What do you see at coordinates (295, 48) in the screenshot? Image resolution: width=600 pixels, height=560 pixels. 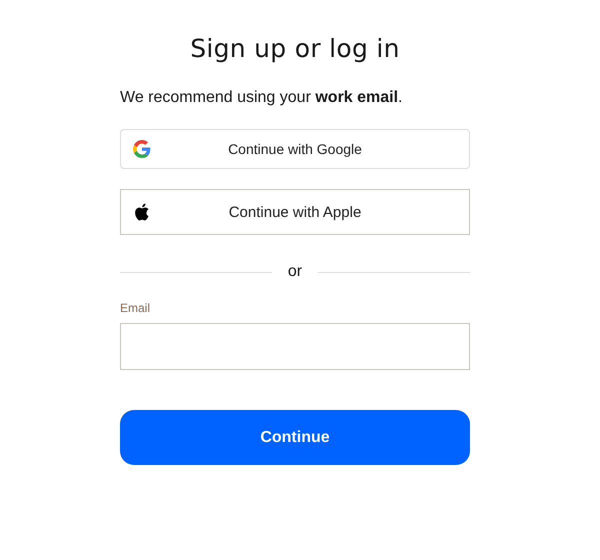 I see `page-title: Sign up or log in` at bounding box center [295, 48].